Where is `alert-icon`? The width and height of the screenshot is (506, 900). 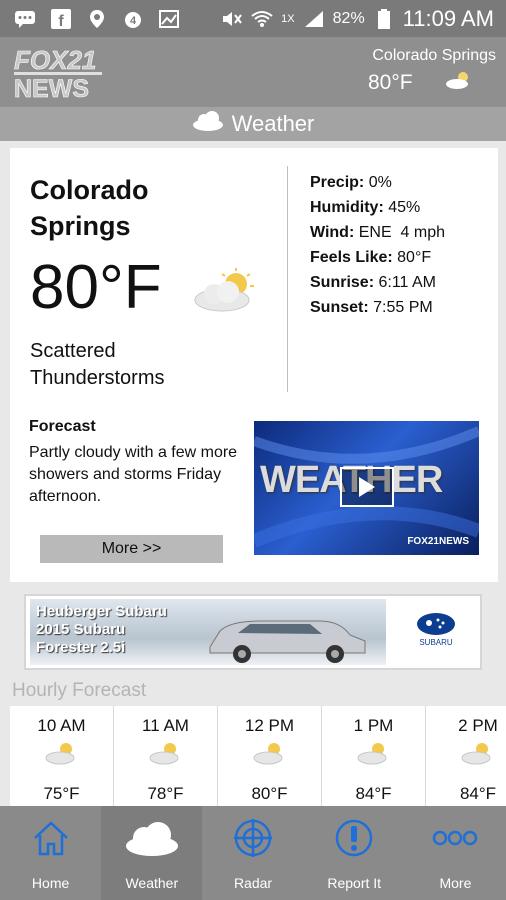
alert-icon is located at coordinates (354, 840).